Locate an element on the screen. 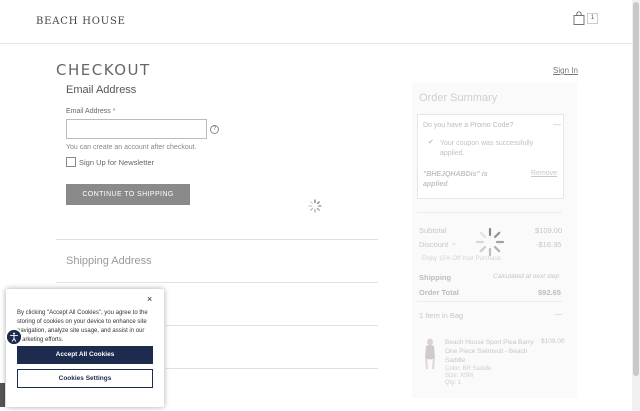 The height and width of the screenshot is (411, 640). shipping-value: Calculated at next step is located at coordinates (526, 276).